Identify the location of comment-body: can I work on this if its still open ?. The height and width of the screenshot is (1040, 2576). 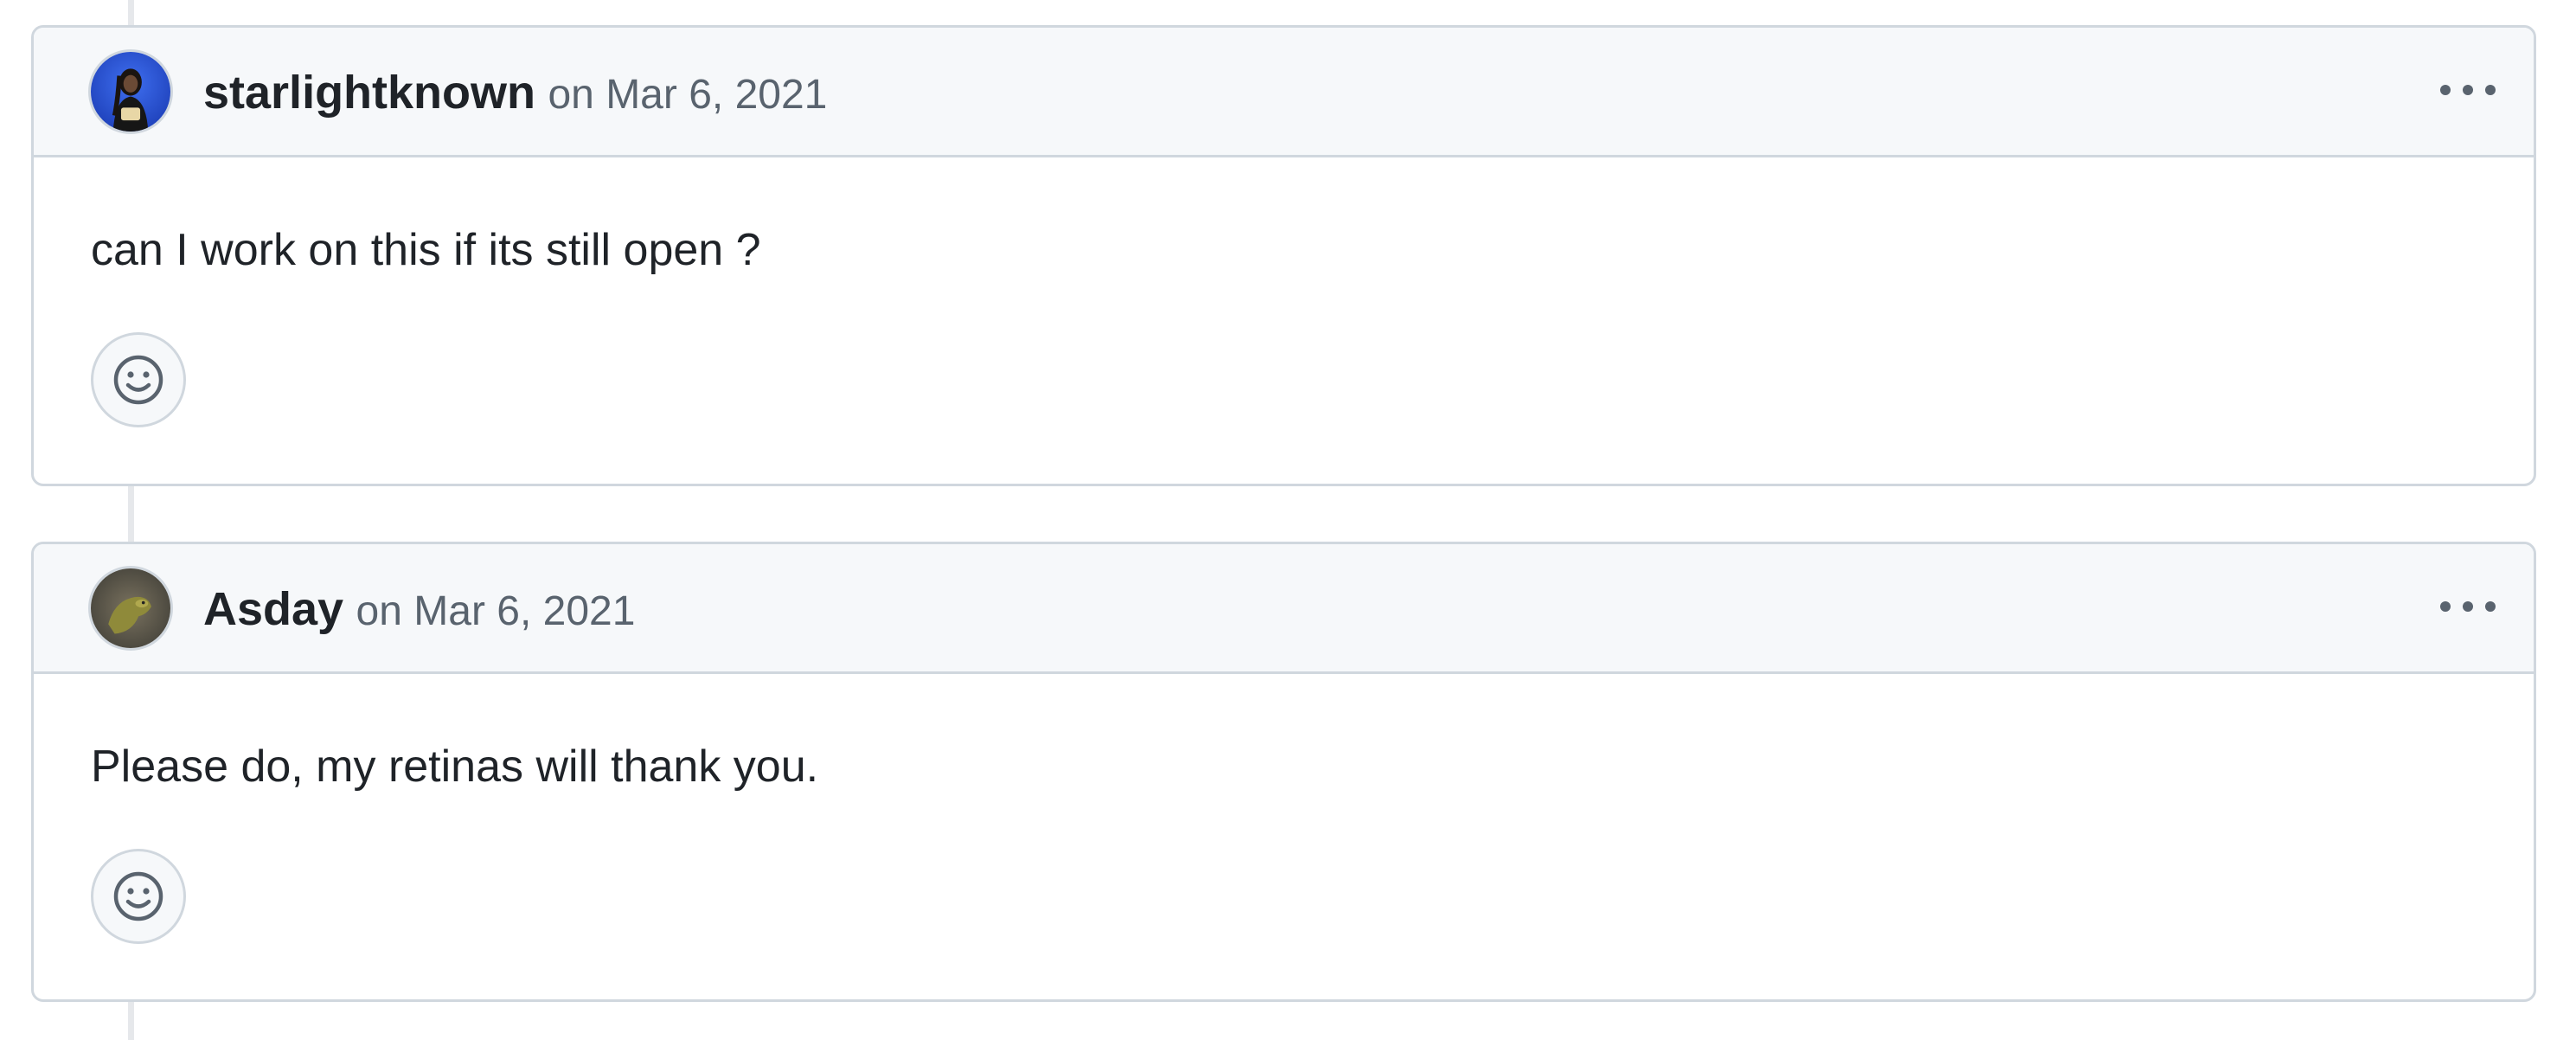
(426, 250).